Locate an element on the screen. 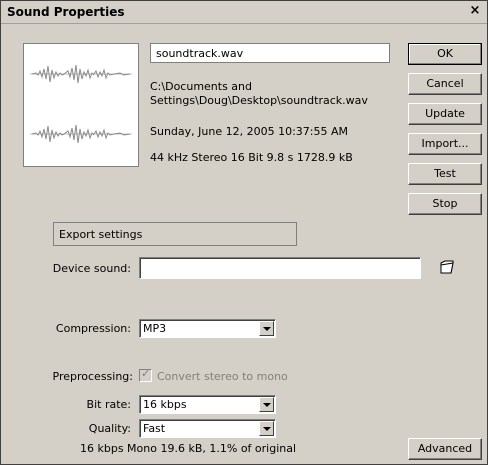 This screenshot has height=465, width=488. cancel-button: Cancel is located at coordinates (445, 84).